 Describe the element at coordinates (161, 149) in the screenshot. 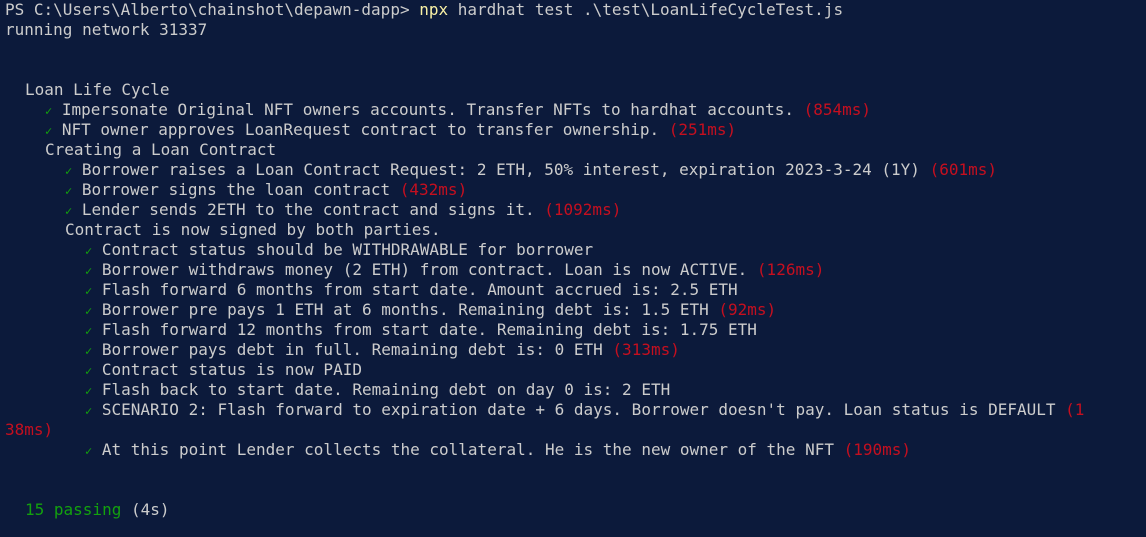

I see `describe-title: Creating a Loan Contract` at that location.